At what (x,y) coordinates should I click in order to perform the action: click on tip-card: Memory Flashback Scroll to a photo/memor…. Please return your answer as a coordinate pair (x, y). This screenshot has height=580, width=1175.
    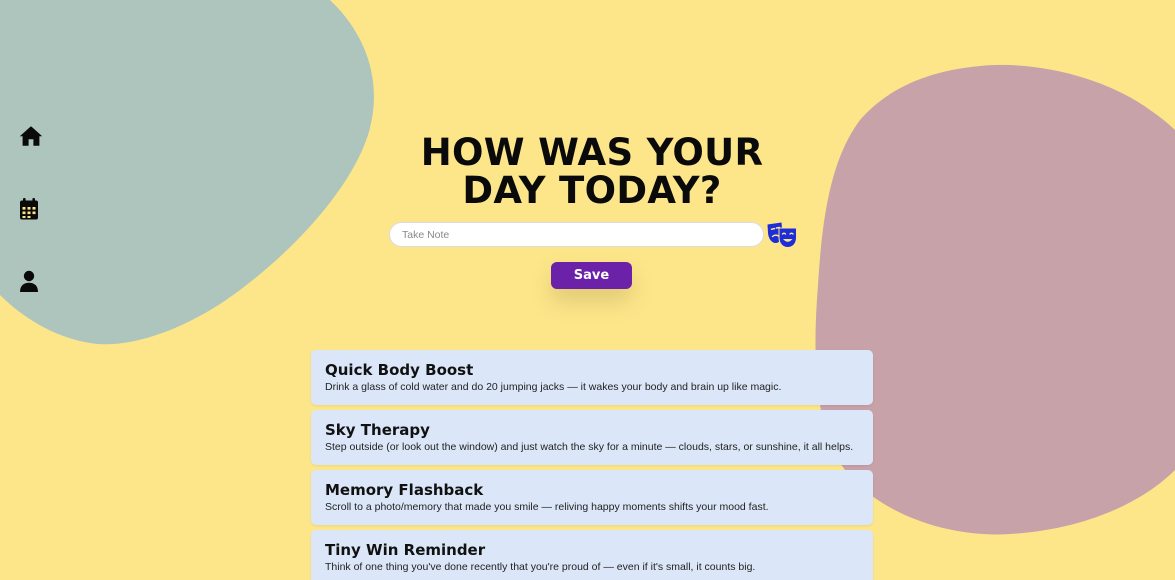
    Looking at the image, I should click on (592, 497).